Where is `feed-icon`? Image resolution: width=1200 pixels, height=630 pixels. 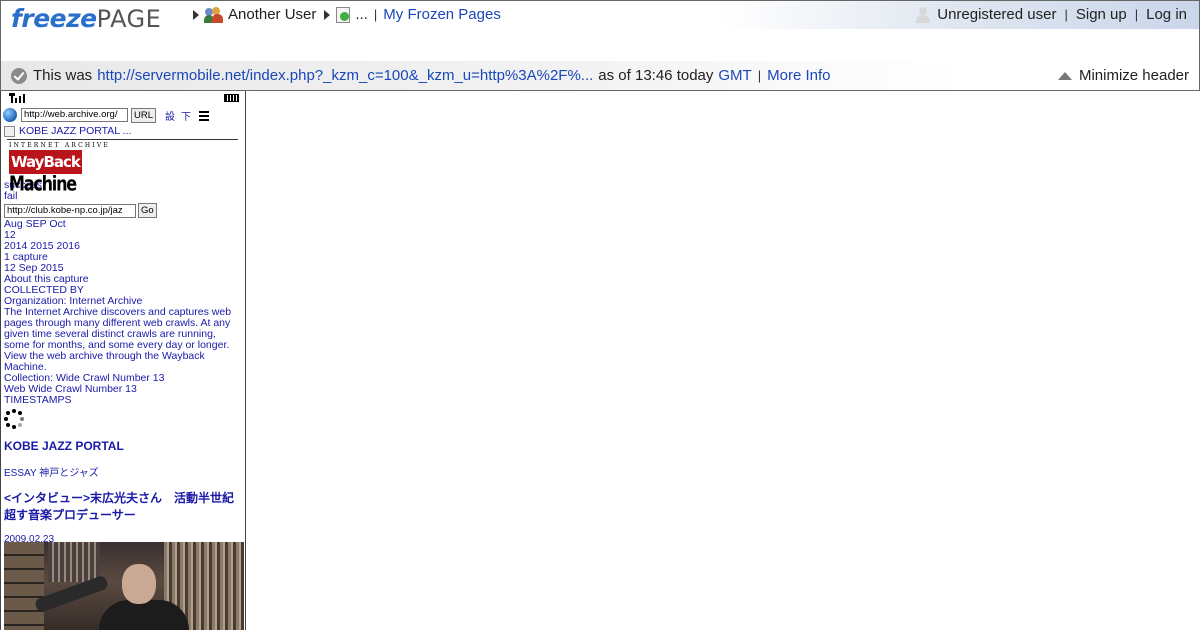 feed-icon is located at coordinates (9, 131).